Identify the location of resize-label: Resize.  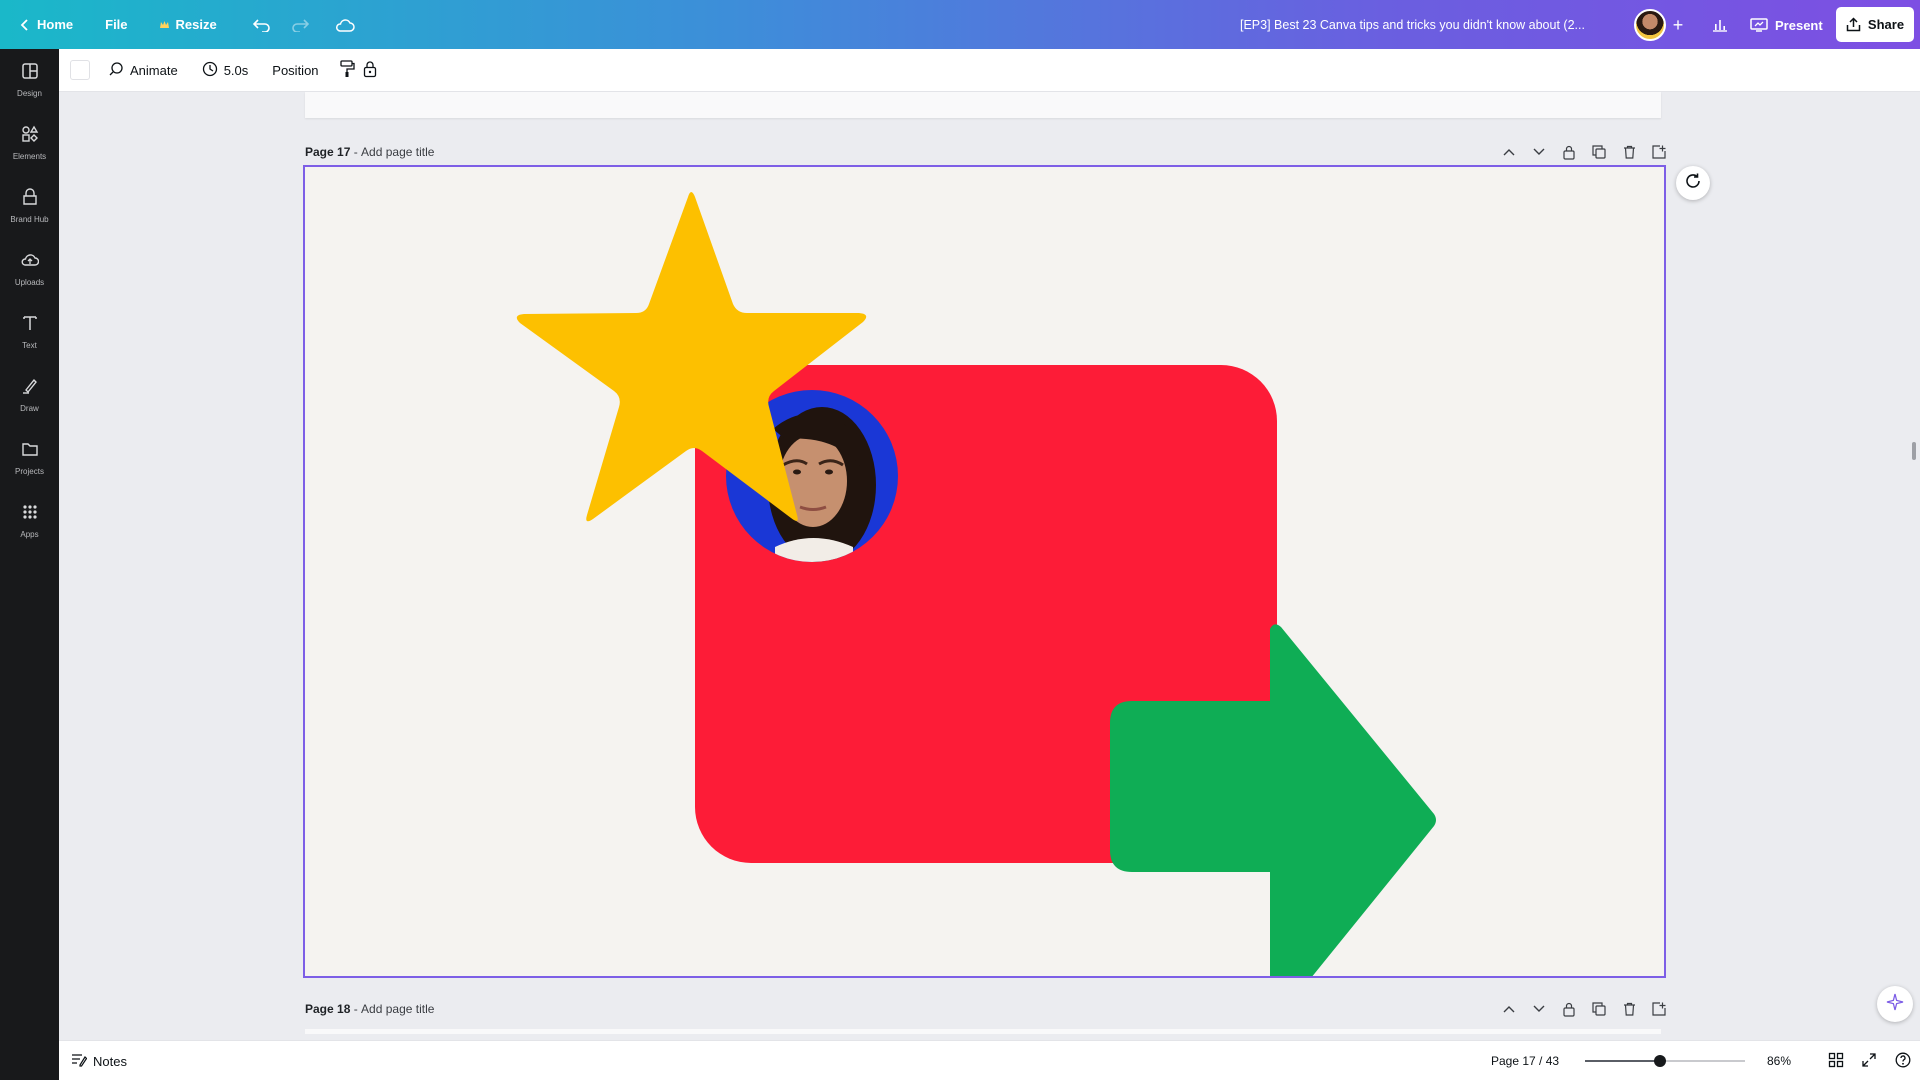
(196, 24).